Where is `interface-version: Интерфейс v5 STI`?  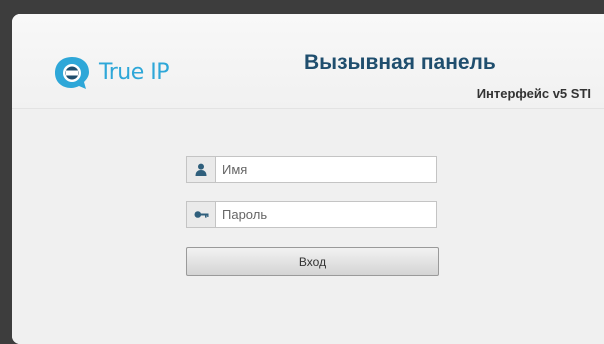
interface-version: Интерфейс v5 STI is located at coordinates (533, 93).